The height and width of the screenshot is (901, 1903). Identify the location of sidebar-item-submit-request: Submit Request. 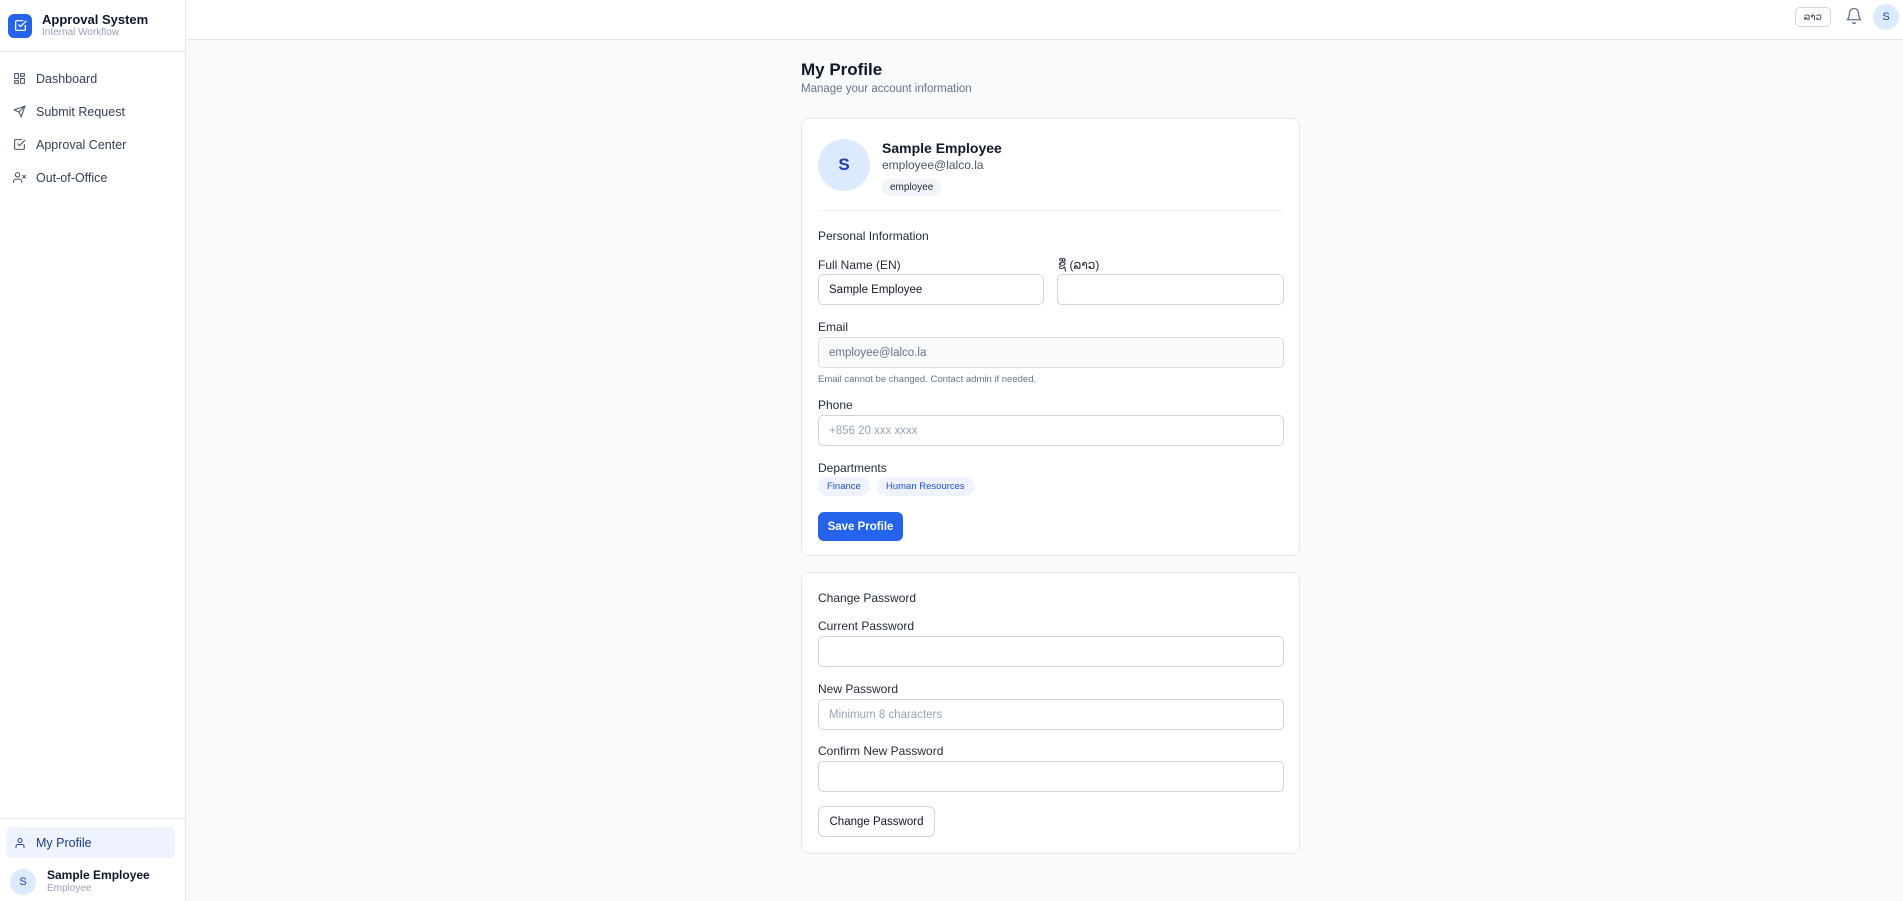
(92, 111).